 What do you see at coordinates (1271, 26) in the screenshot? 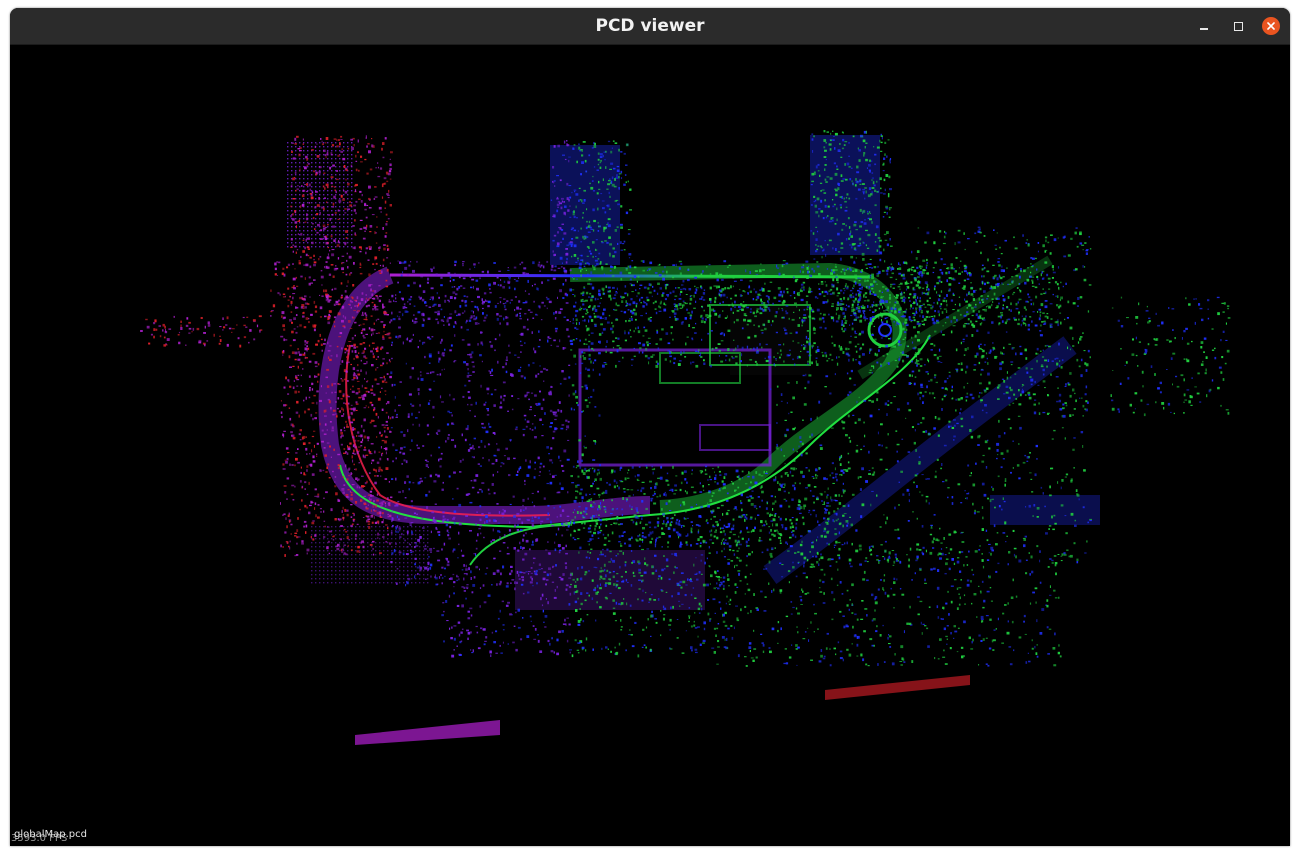
I see `close-button` at bounding box center [1271, 26].